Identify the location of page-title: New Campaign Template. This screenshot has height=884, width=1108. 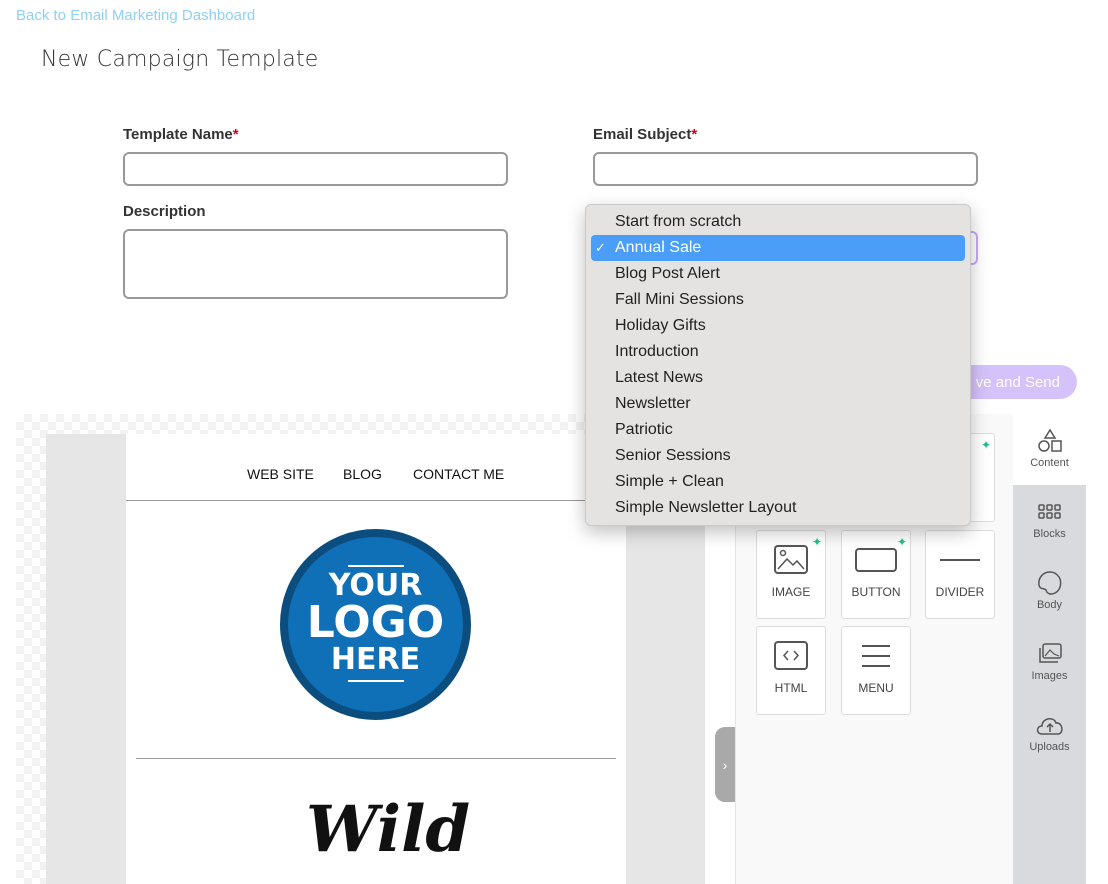
(180, 59).